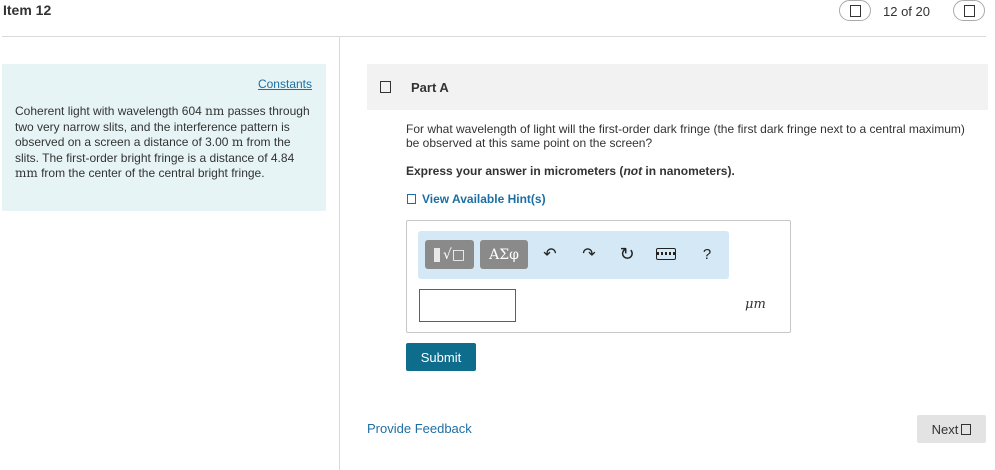 The width and height of the screenshot is (995, 470). What do you see at coordinates (755, 304) in the screenshot?
I see `unit-label: μm` at bounding box center [755, 304].